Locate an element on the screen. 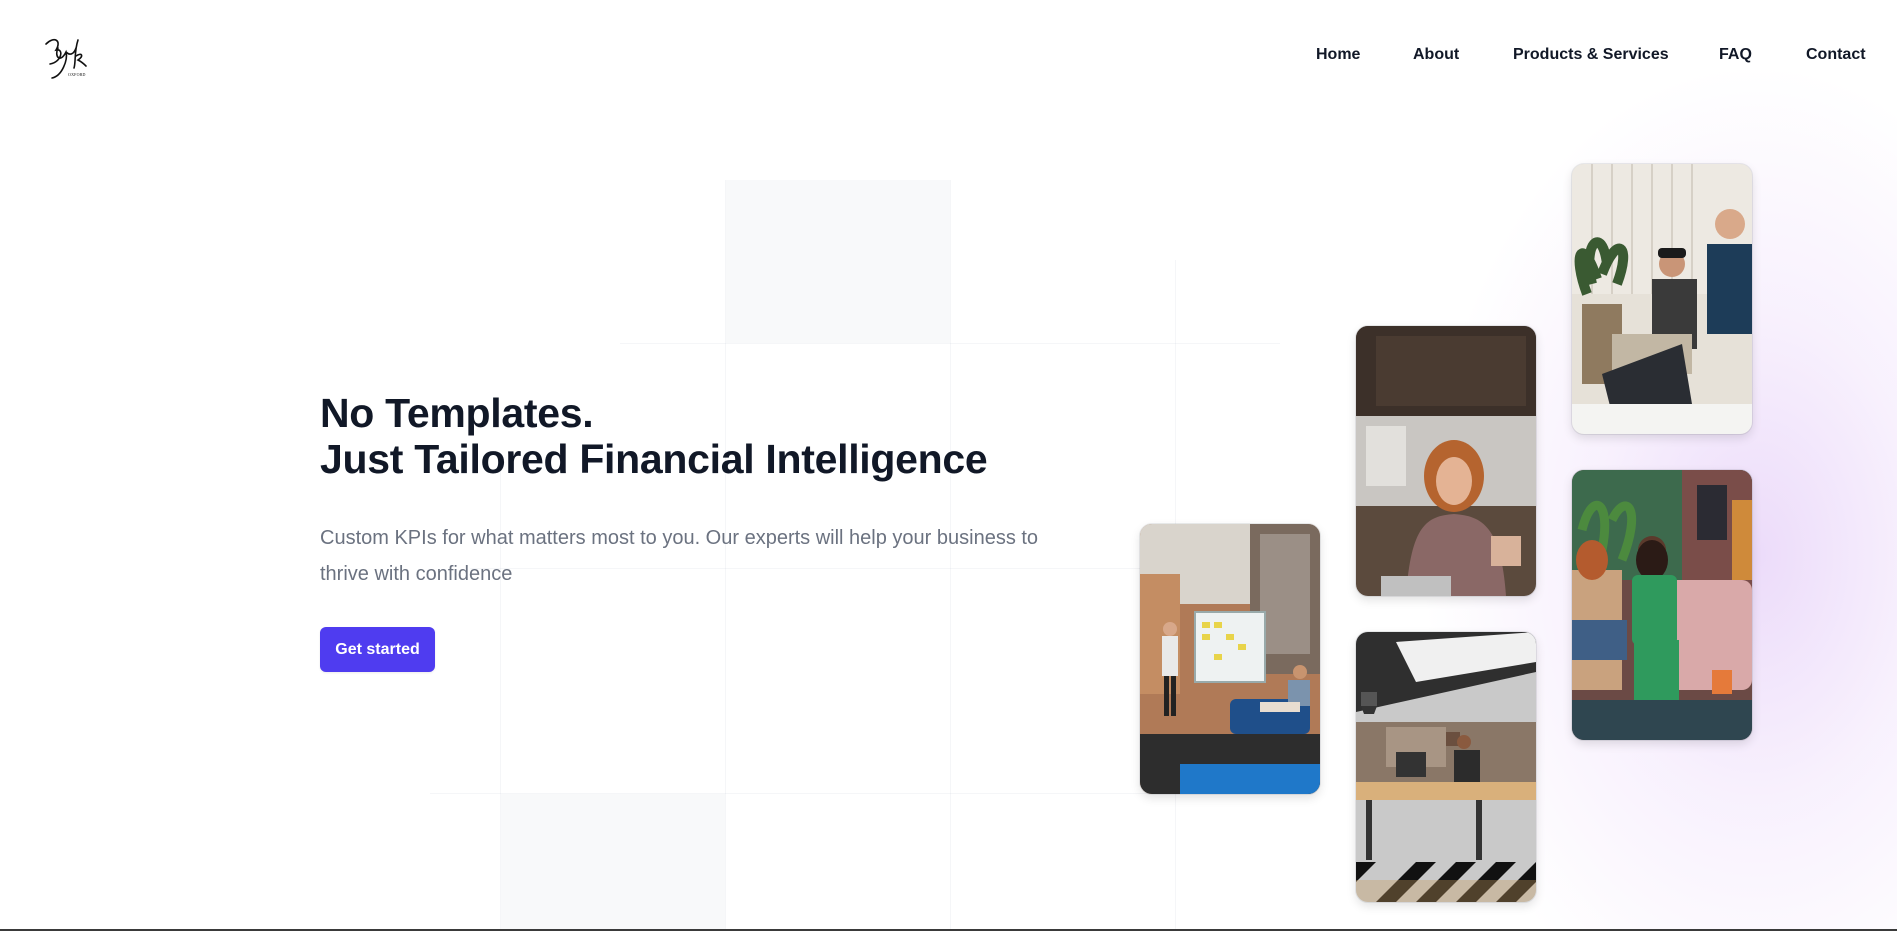 The height and width of the screenshot is (931, 1897). get-started-button: Get started is located at coordinates (377, 649).